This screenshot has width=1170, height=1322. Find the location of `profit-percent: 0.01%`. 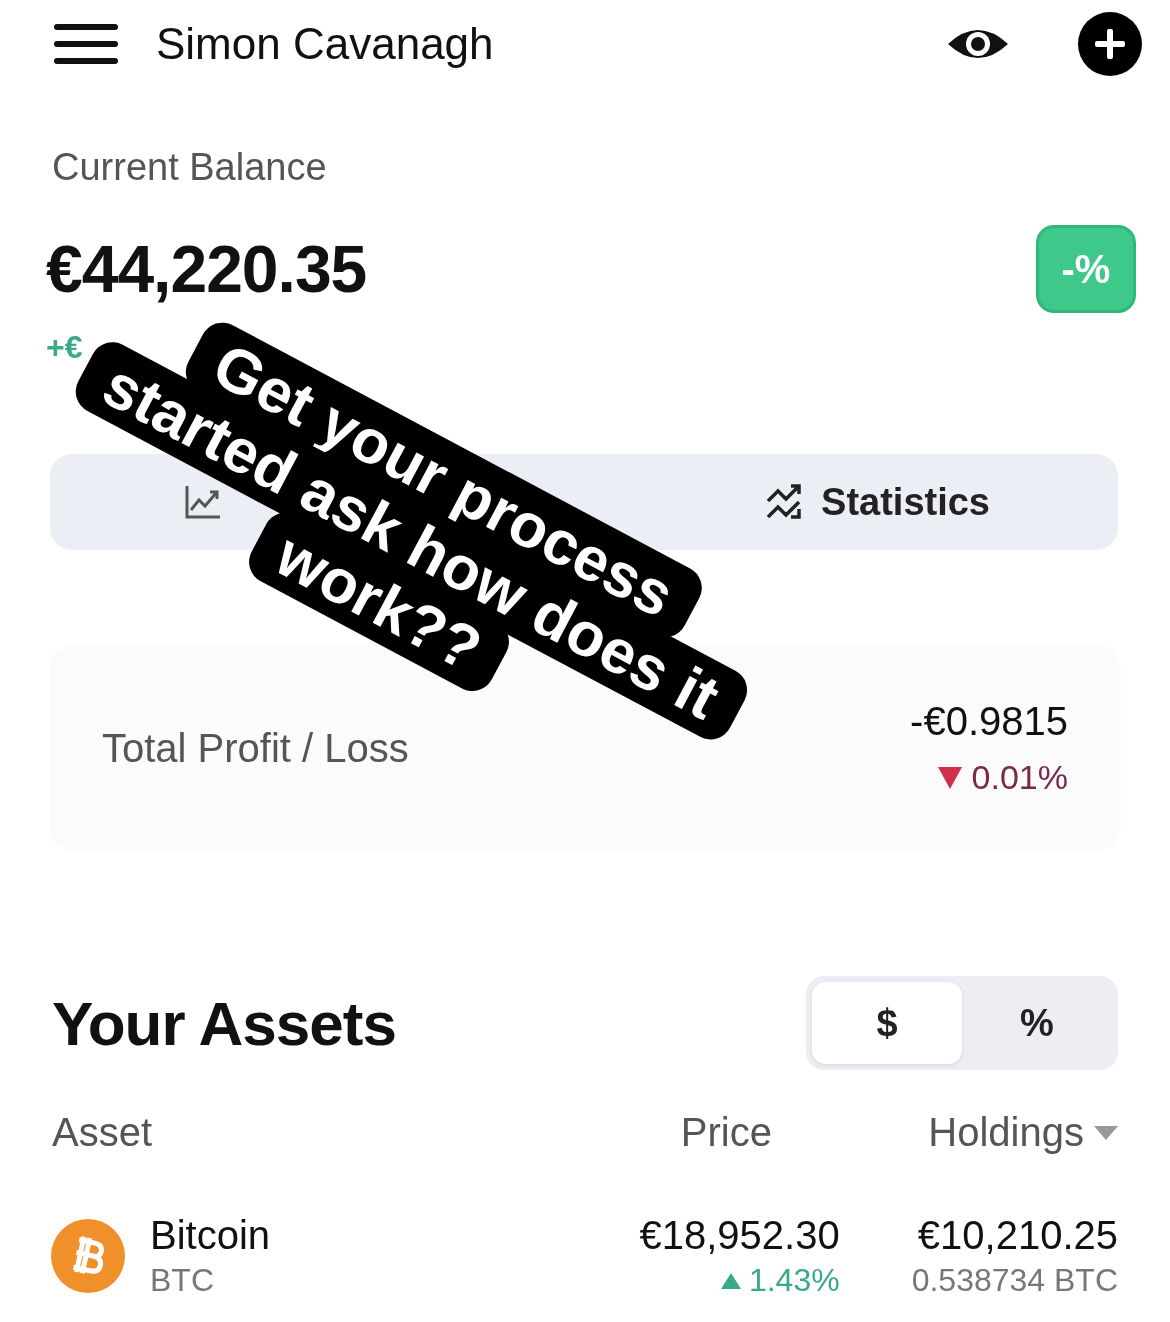

profit-percent: 0.01% is located at coordinates (1019, 777).